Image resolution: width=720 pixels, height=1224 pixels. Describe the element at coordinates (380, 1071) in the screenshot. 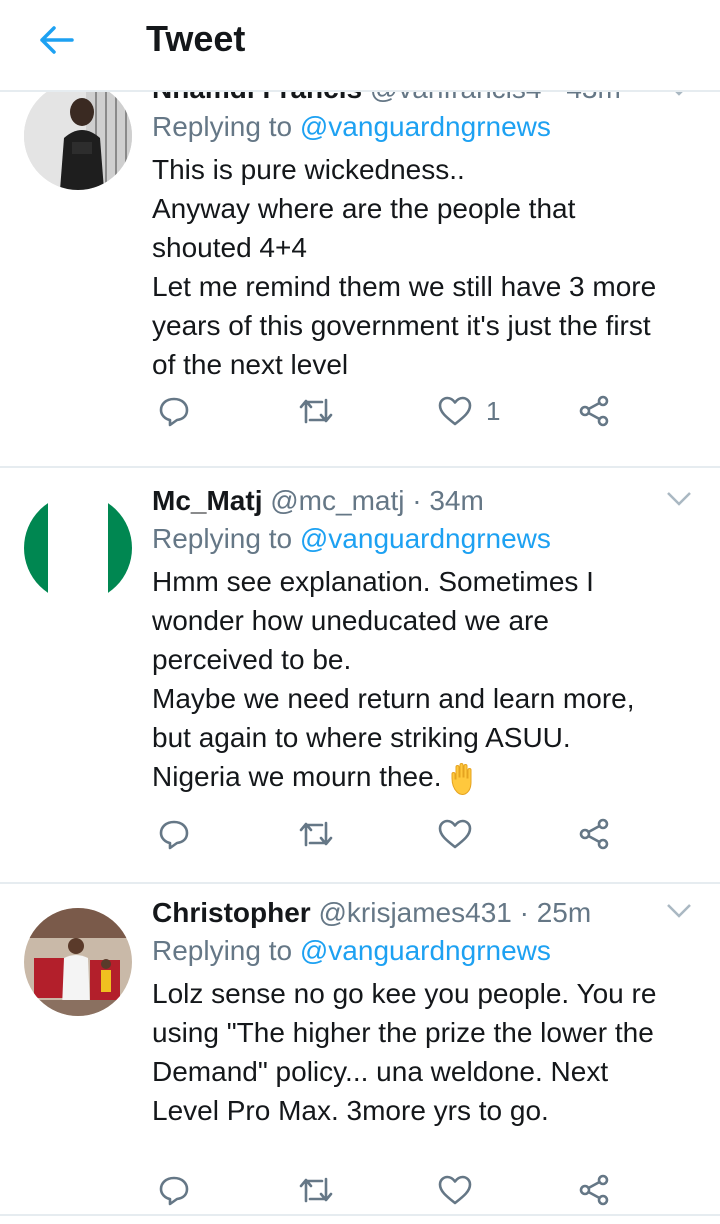

I see `tweet-line: Demand" policy... una weldone. Next` at that location.